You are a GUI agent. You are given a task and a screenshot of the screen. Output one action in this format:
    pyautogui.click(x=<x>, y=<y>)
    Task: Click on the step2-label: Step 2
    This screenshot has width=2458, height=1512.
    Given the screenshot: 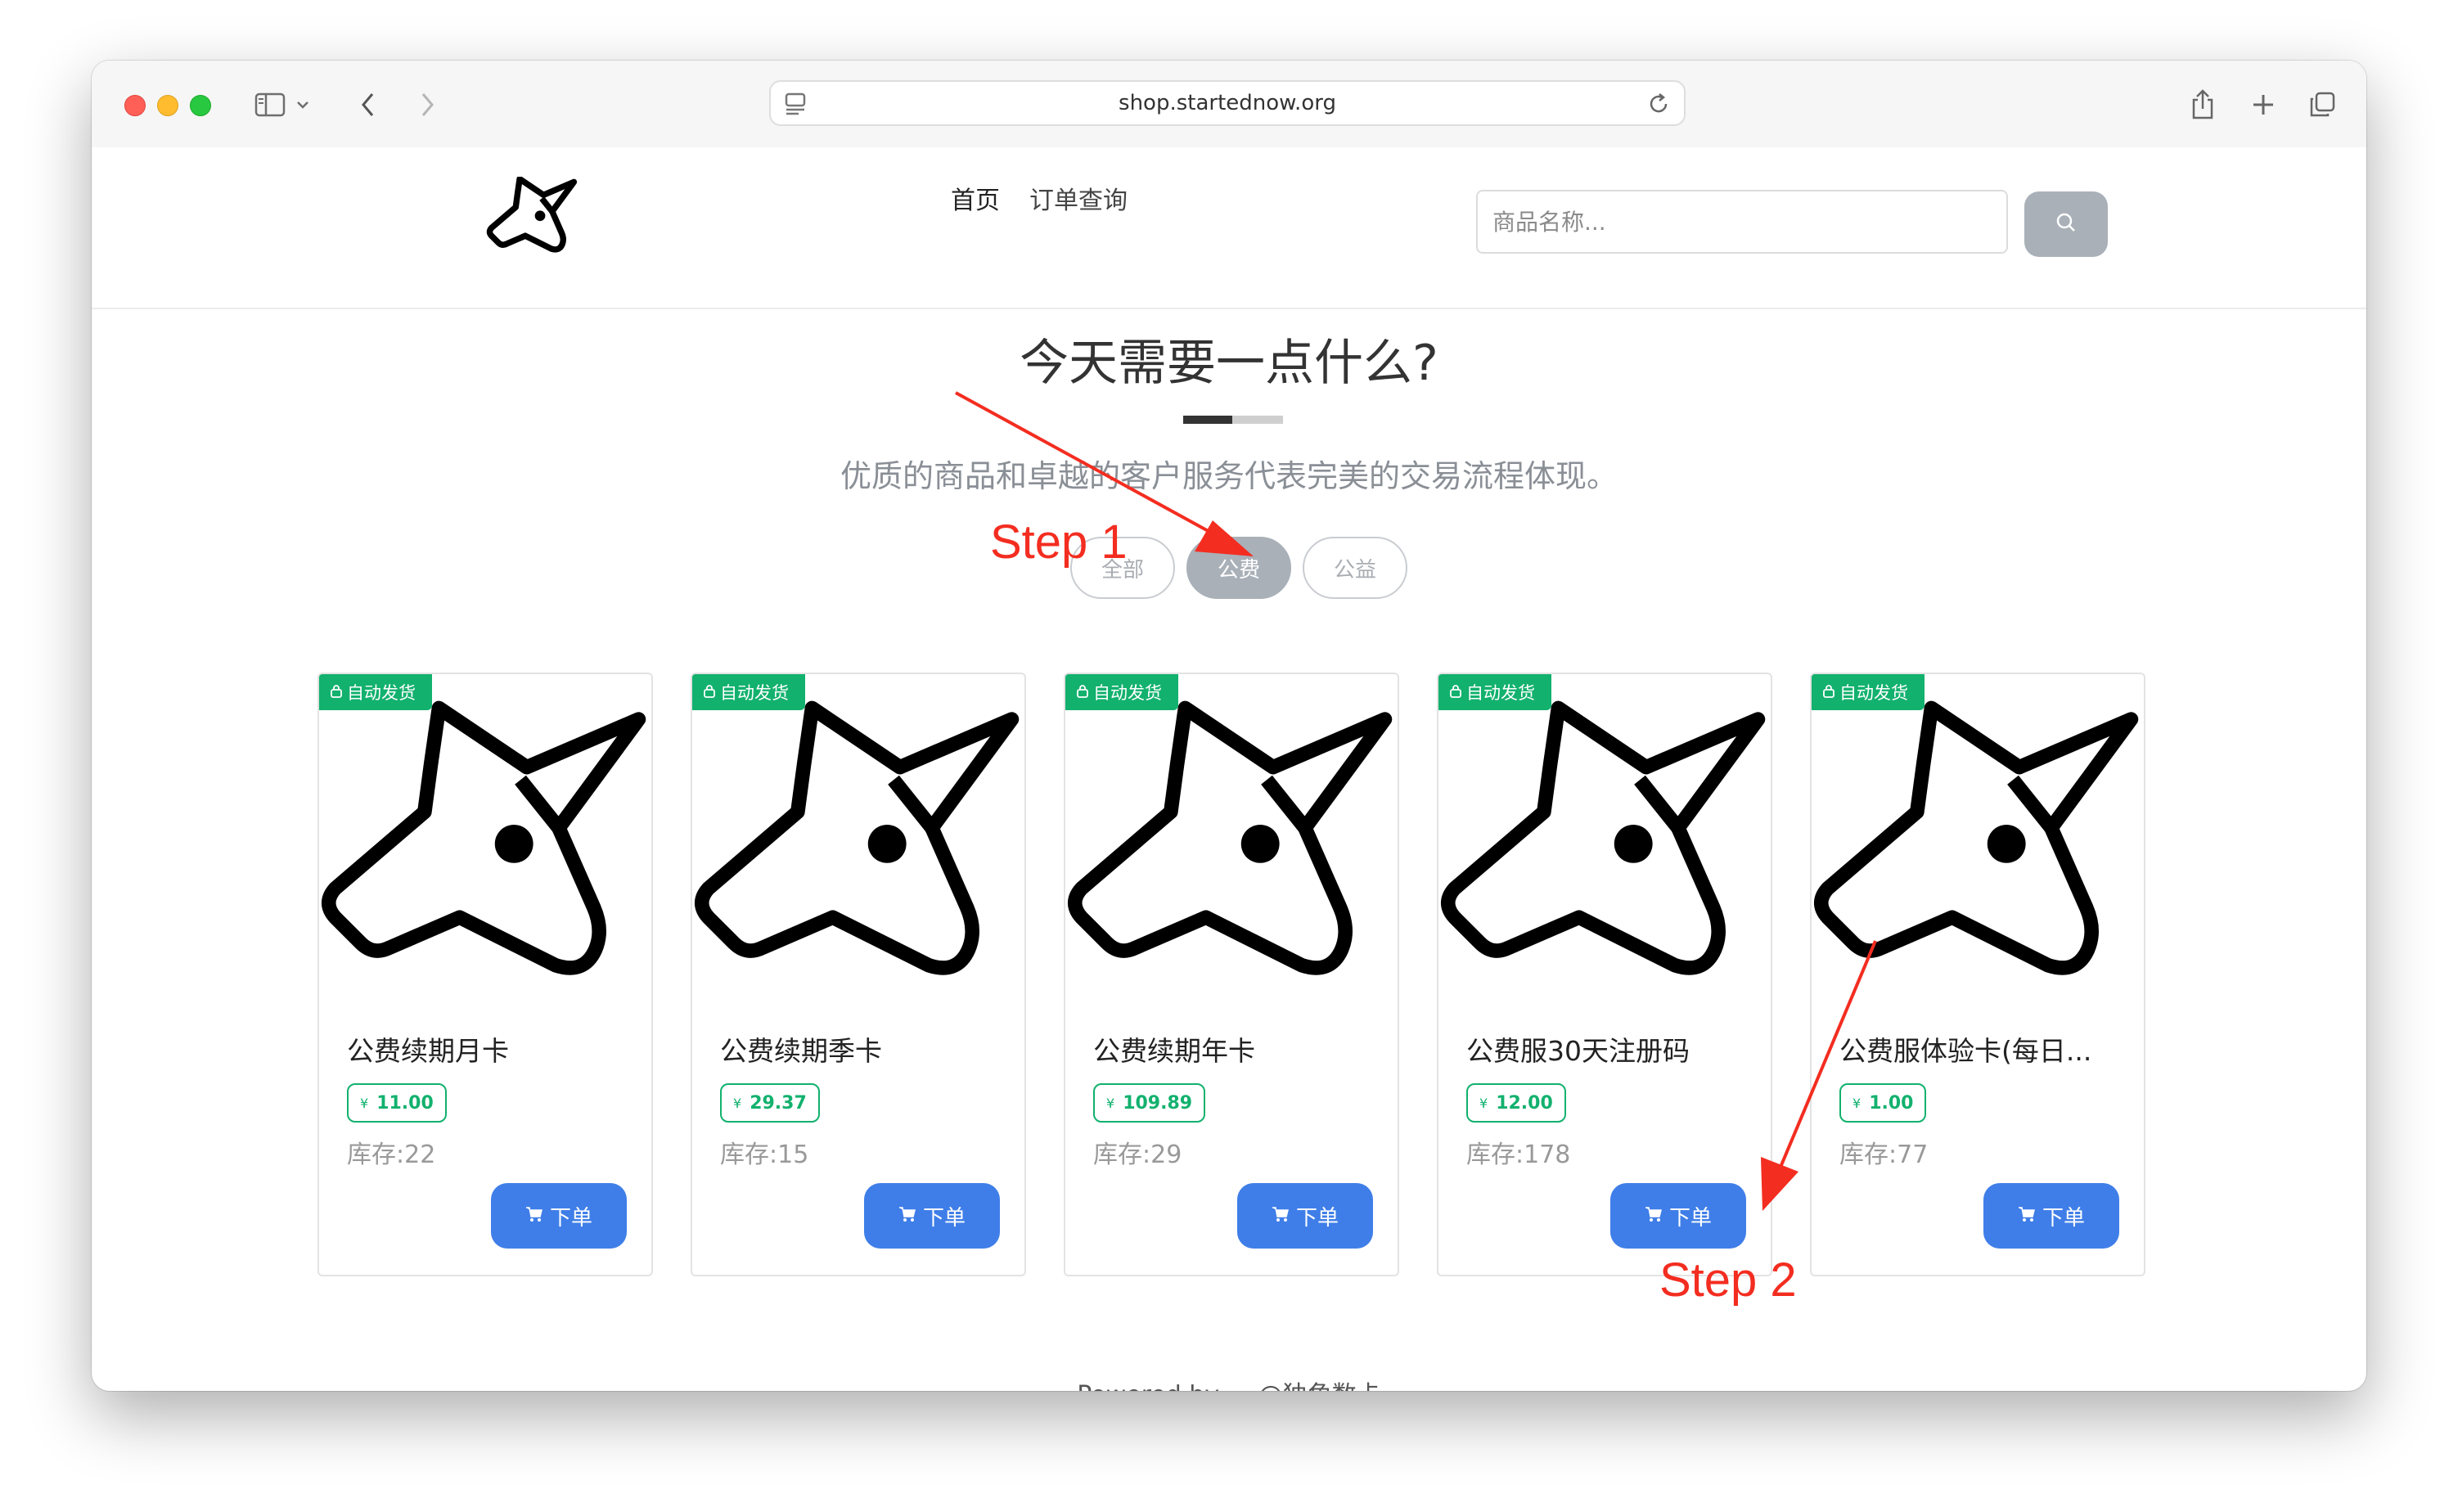 What is the action you would take?
    pyautogui.click(x=1728, y=1280)
    